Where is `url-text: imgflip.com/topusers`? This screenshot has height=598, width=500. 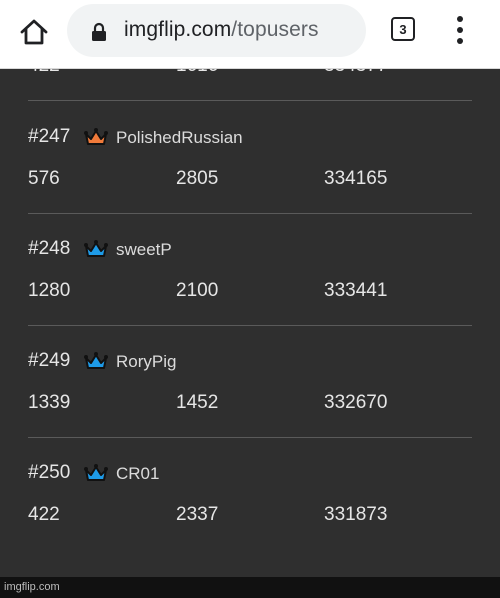
url-text: imgflip.com/topusers is located at coordinates (221, 30).